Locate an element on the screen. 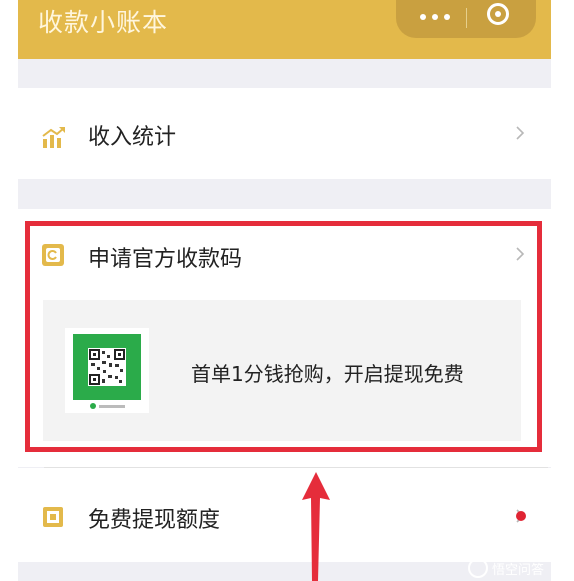 This screenshot has height=581, width=574. arrow-up-icon is located at coordinates (316, 526).